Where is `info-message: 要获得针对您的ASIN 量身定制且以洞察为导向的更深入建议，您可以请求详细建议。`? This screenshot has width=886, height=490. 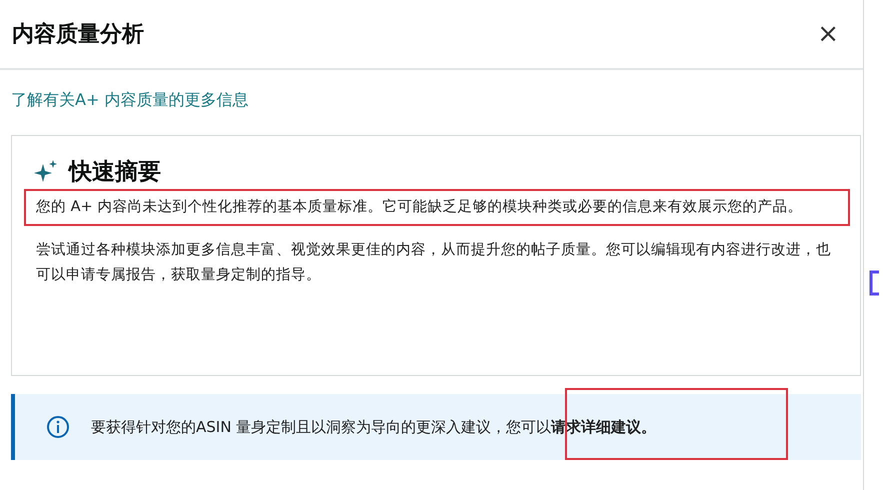 info-message: 要获得针对您的ASIN 量身定制且以洞察为导向的更深入建议，您可以请求详细建议。 is located at coordinates (373, 427).